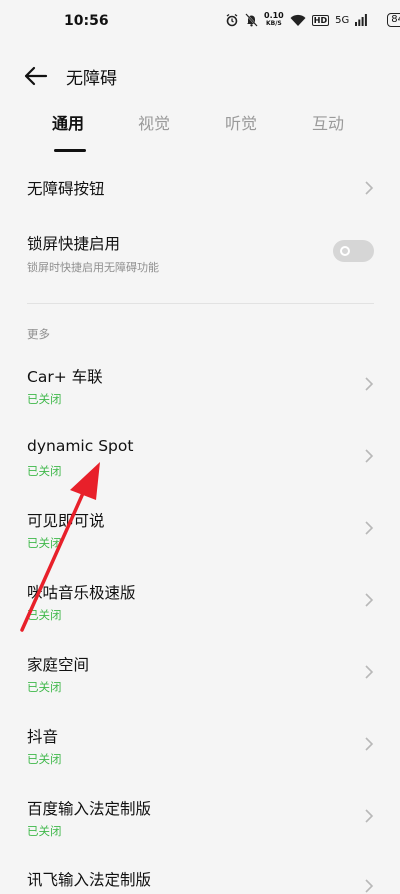 Image resolution: width=400 pixels, height=894 pixels. Describe the element at coordinates (320, 20) in the screenshot. I see `hd-badge: HD` at that location.